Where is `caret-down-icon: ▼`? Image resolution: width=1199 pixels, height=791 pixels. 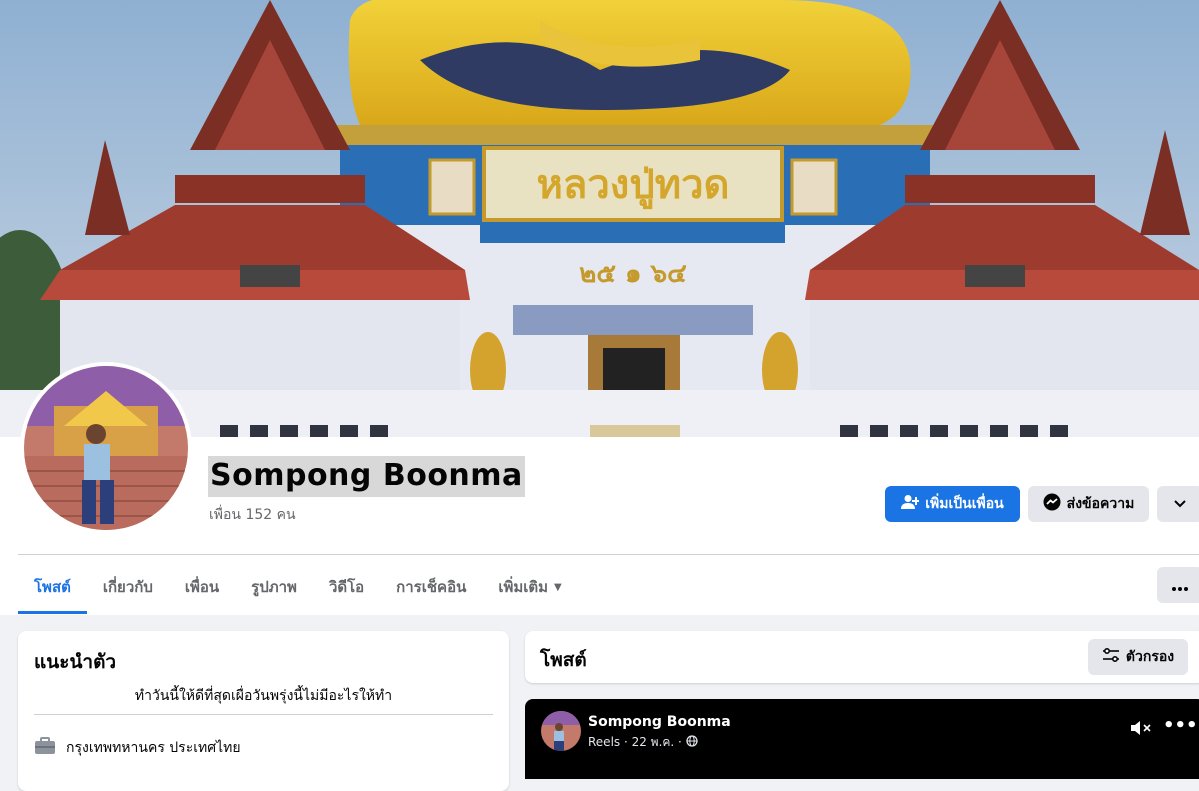 caret-down-icon: ▼ is located at coordinates (558, 587).